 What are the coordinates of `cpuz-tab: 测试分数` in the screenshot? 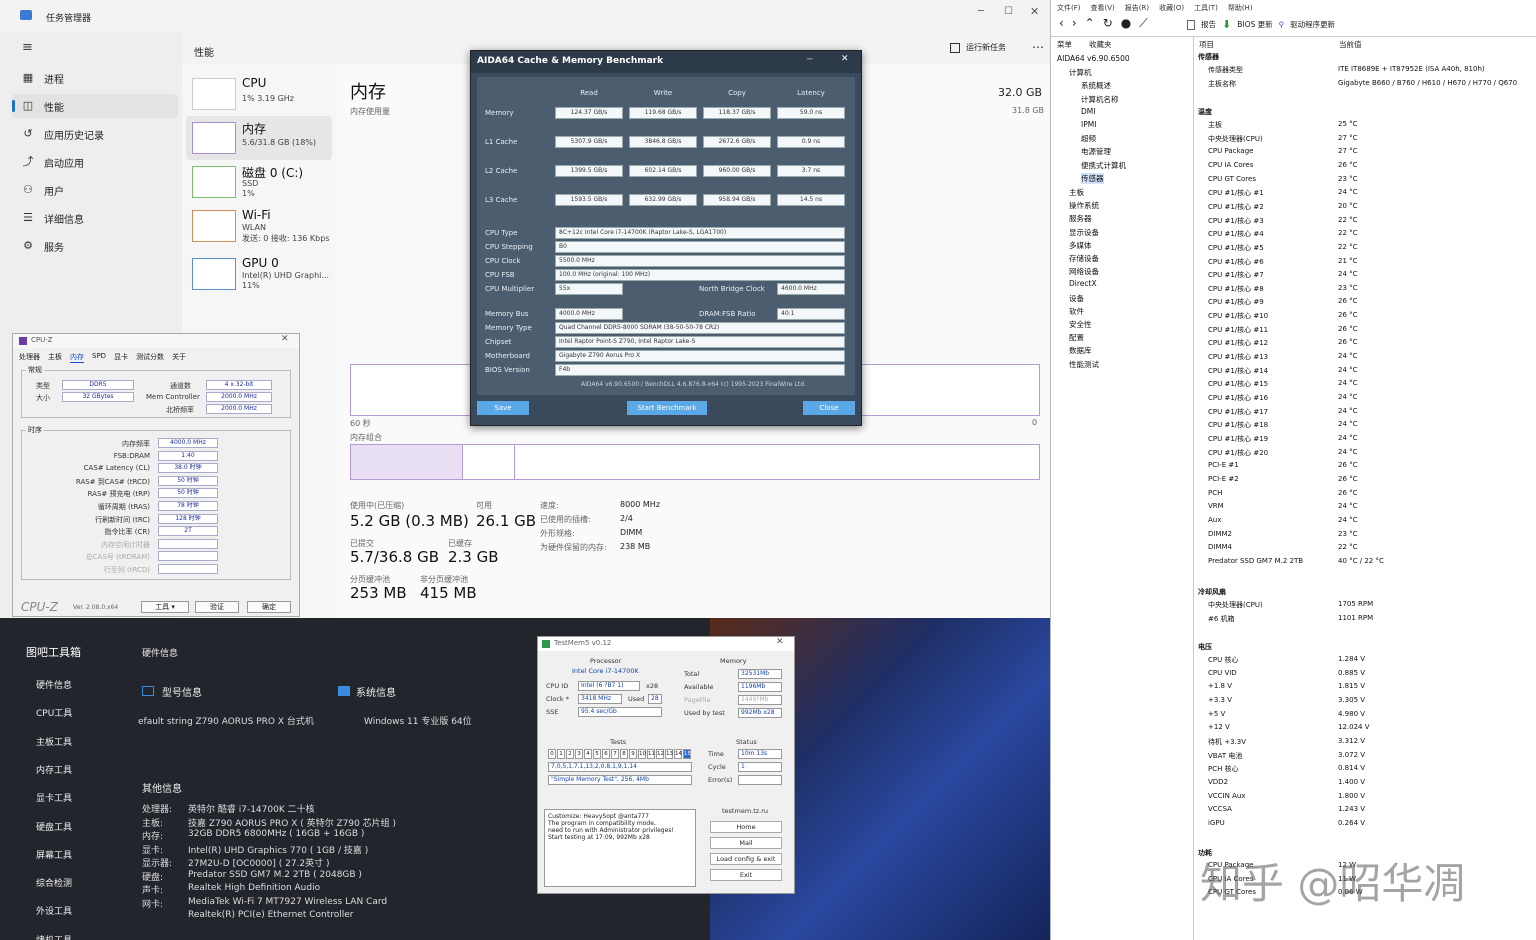 It's located at (150, 357).